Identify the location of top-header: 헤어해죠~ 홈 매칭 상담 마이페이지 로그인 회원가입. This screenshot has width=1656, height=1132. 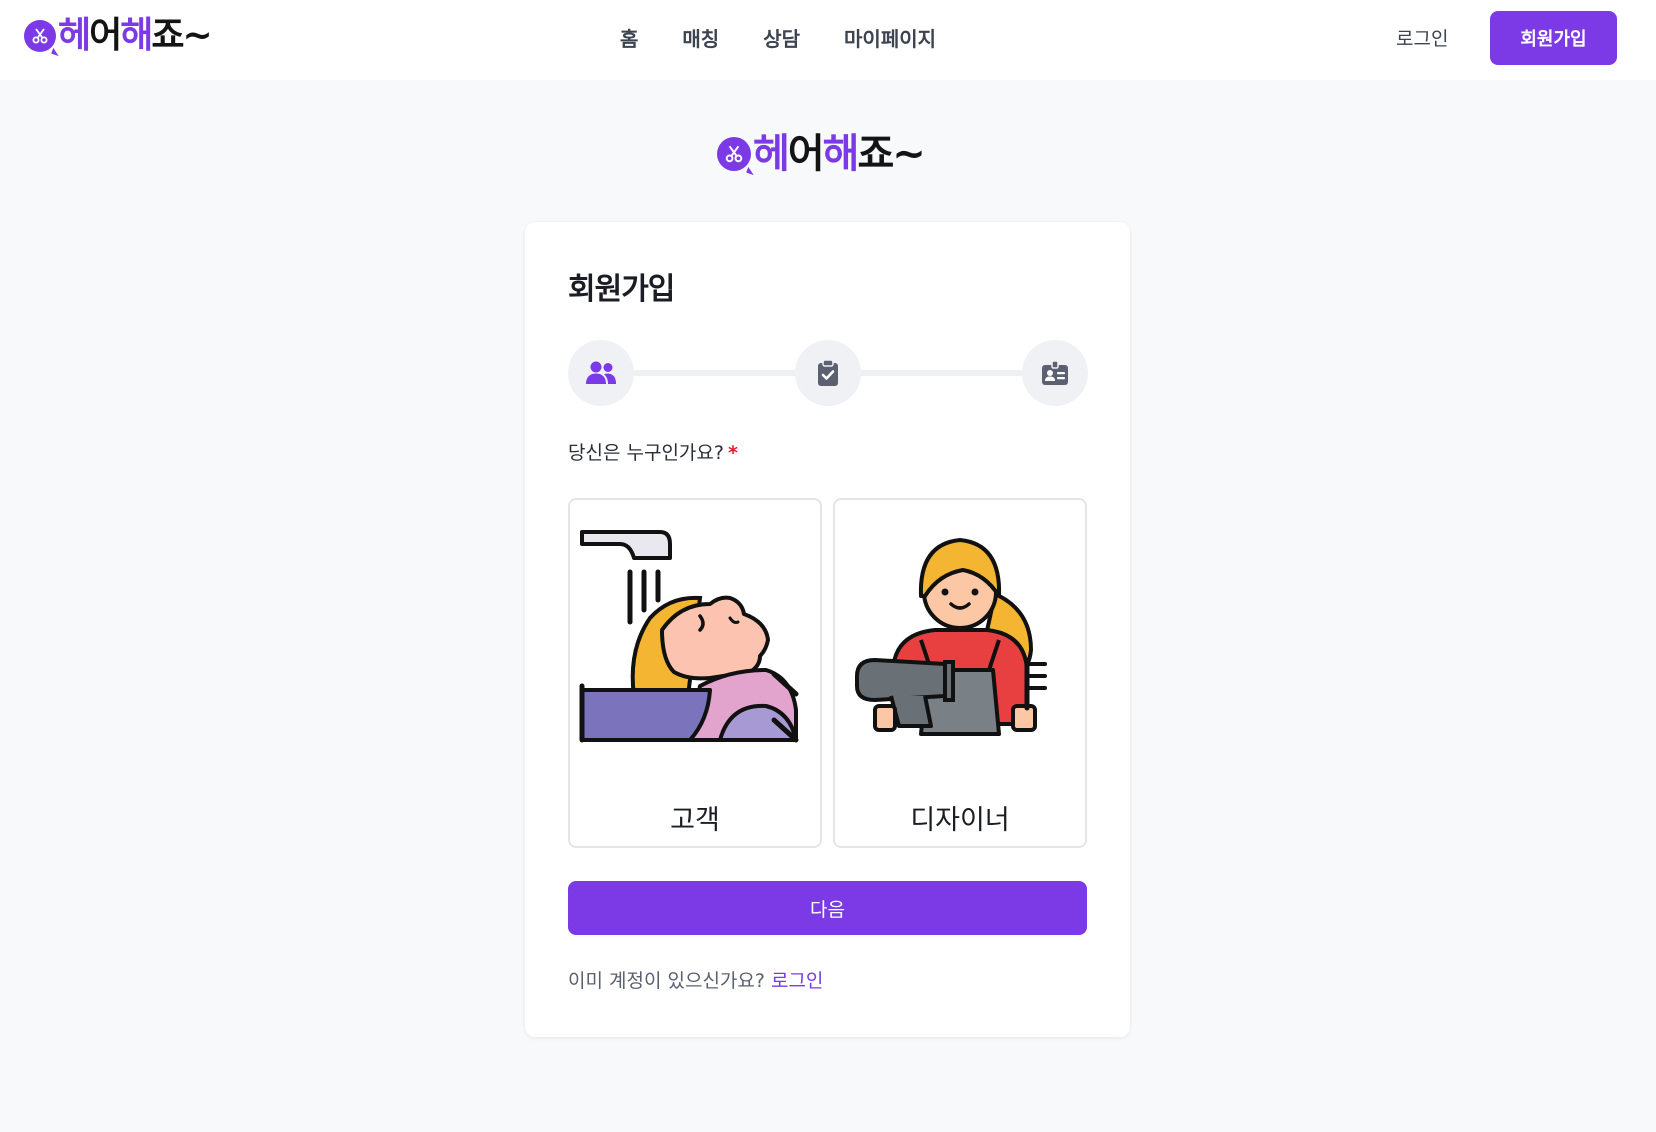
(828, 40).